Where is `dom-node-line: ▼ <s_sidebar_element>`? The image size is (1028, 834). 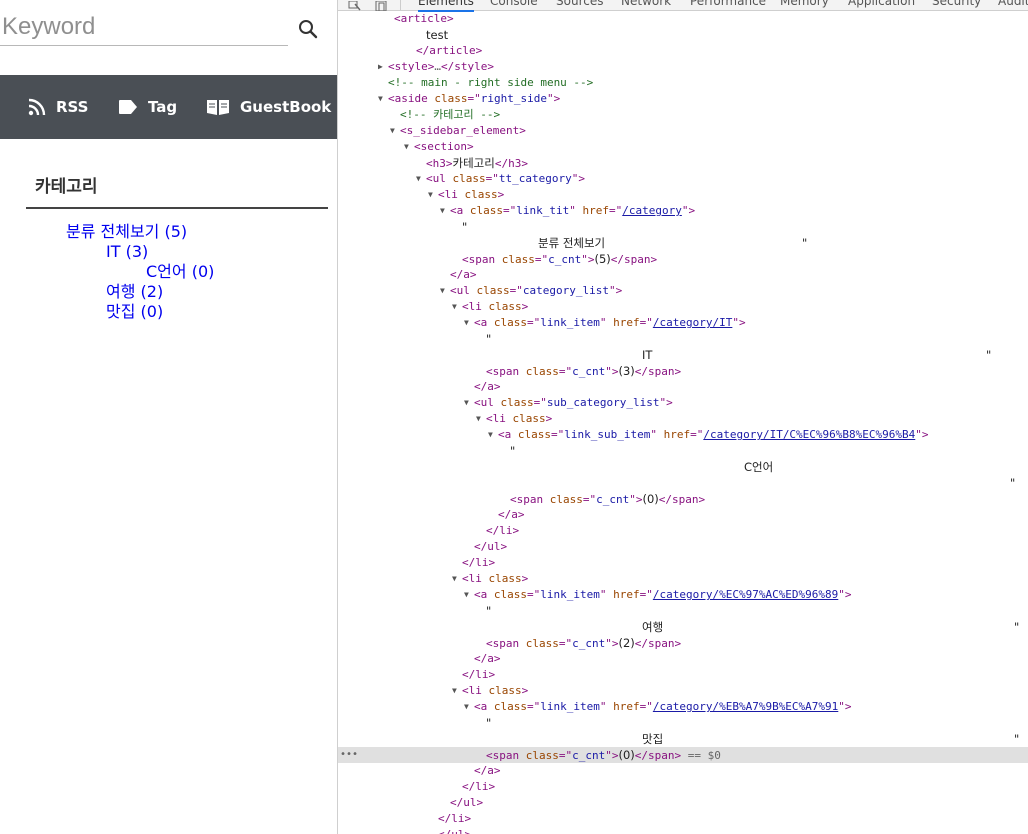
dom-node-line: ▼ <s_sidebar_element> is located at coordinates (683, 131).